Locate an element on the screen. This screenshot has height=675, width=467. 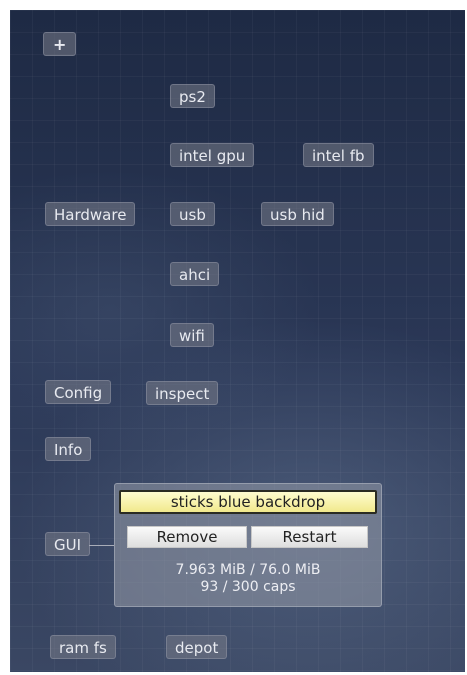
component-depot: depot is located at coordinates (197, 647).